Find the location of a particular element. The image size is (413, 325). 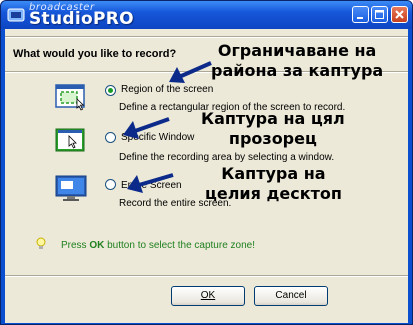

maximize-button is located at coordinates (379, 14).